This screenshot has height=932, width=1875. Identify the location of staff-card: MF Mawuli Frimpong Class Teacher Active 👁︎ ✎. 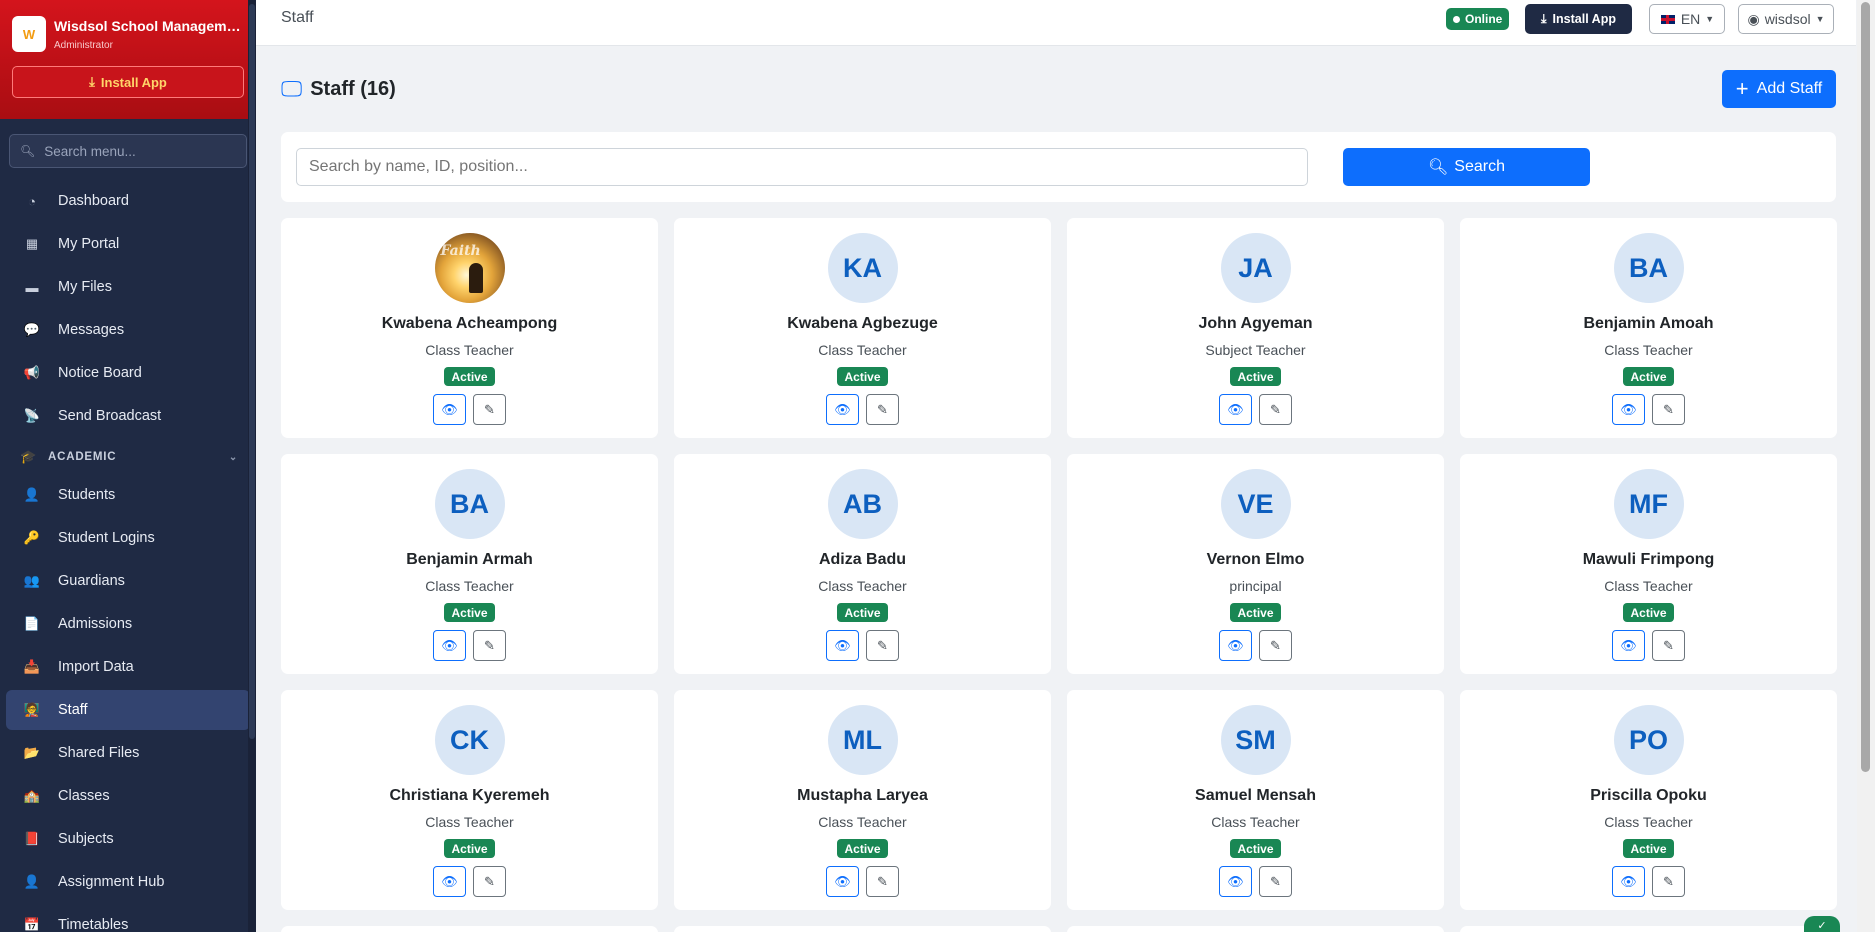
(1648, 564).